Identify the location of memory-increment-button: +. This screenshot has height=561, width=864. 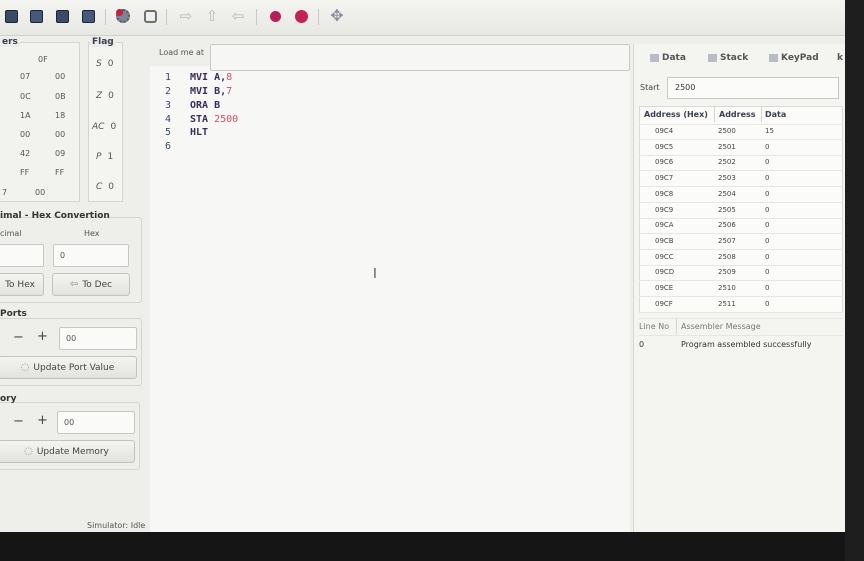
(42, 420).